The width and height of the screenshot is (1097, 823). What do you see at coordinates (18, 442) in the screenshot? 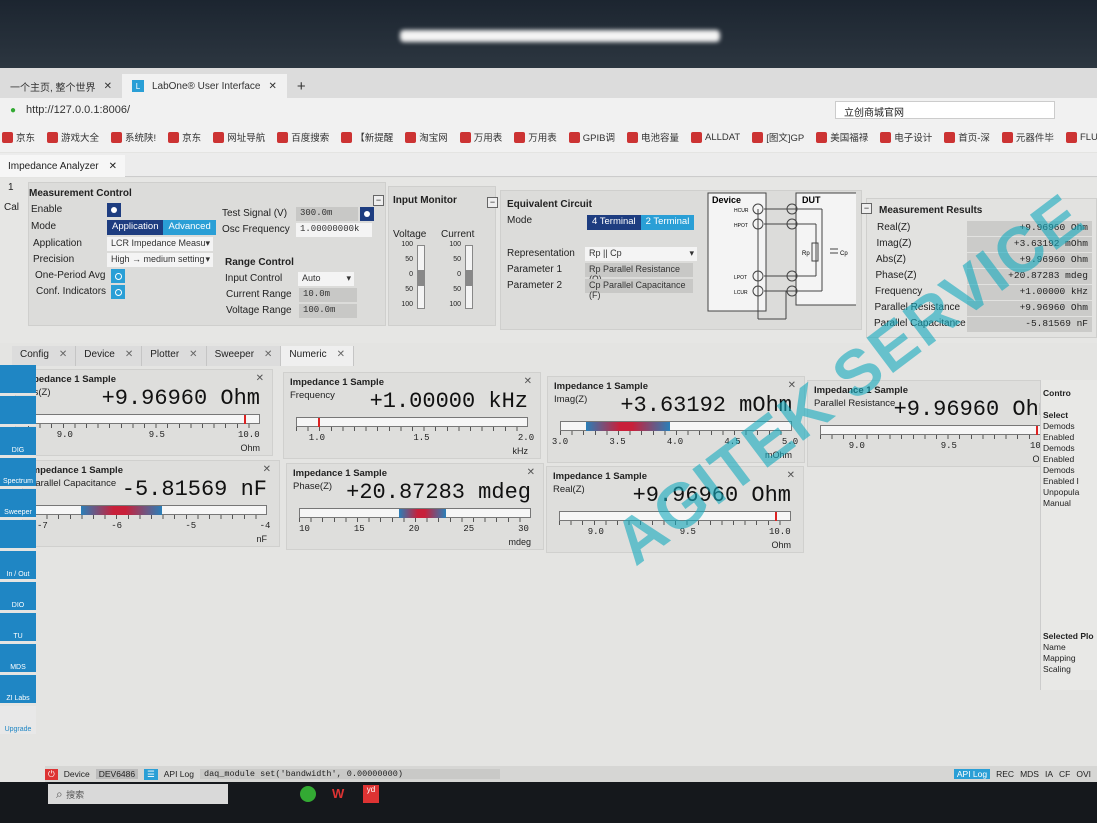
I see `sidebar-item: DIG` at bounding box center [18, 442].